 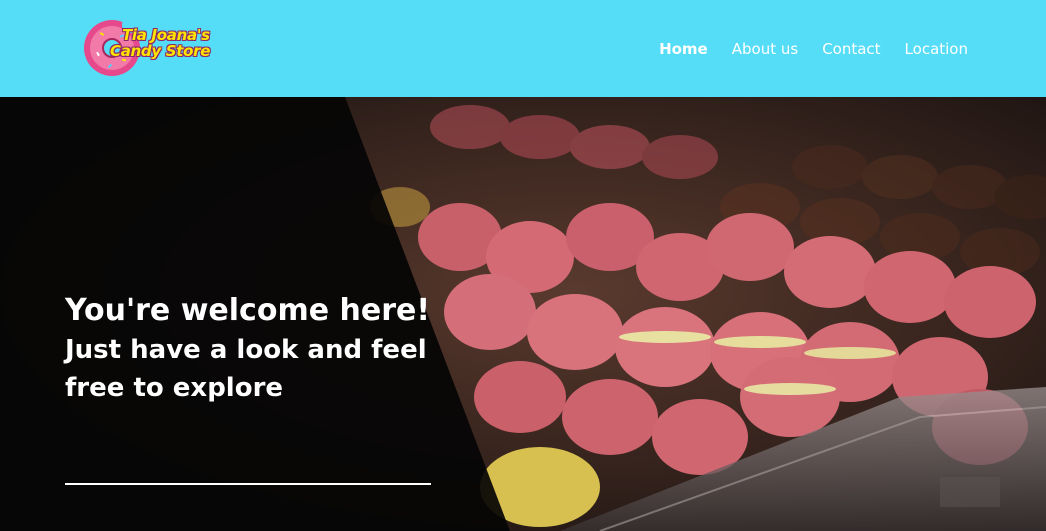 I want to click on nav-location: Location, so click(x=936, y=49).